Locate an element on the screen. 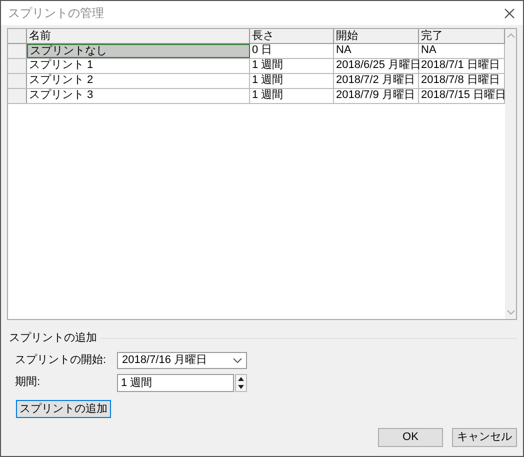 This screenshot has height=457, width=524. dialog-button: キャンセル is located at coordinates (484, 437).